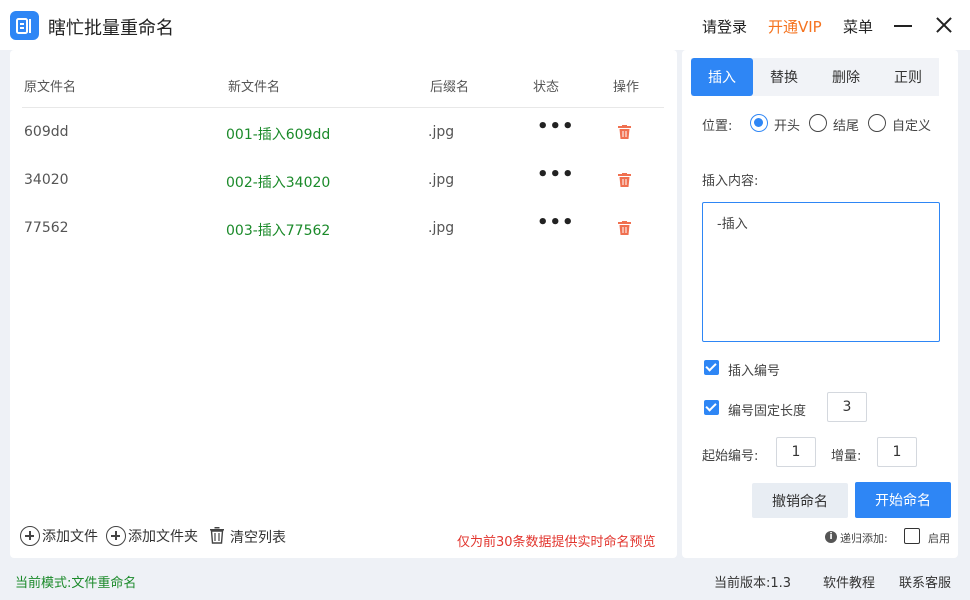  Describe the element at coordinates (925, 581) in the screenshot. I see `support-link: 联系客服` at that location.